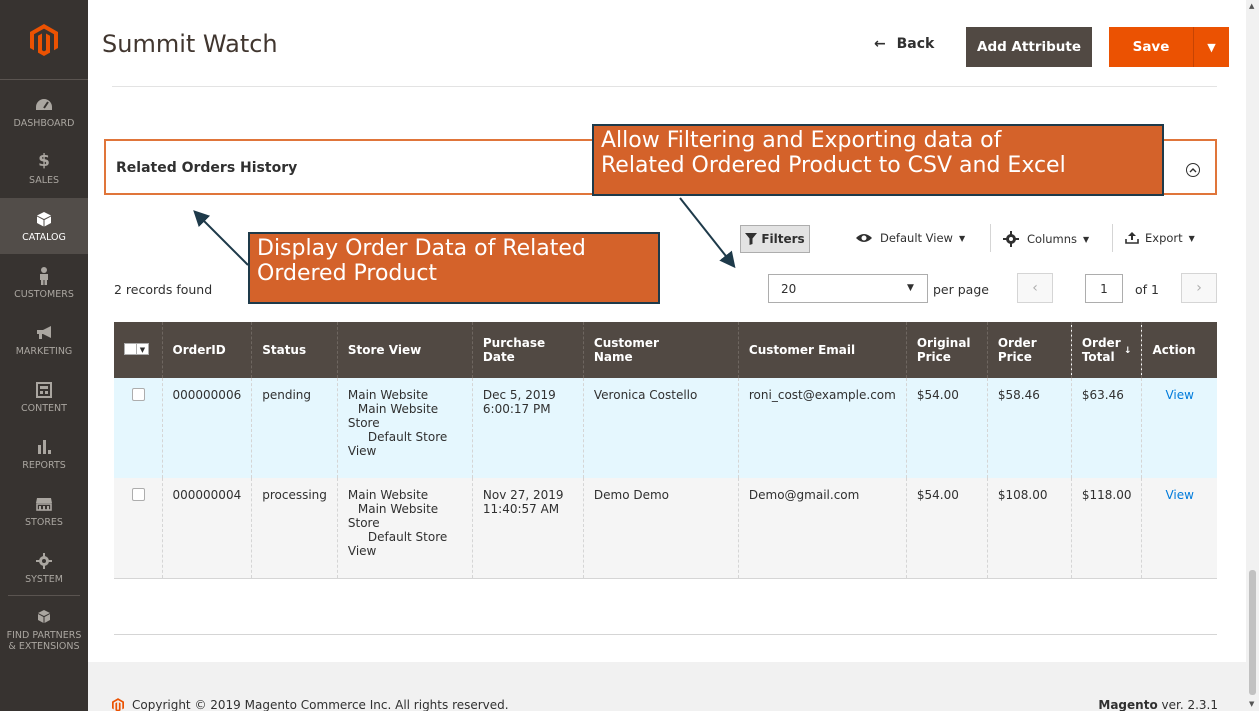 This screenshot has width=1259, height=711. Describe the element at coordinates (822, 350) in the screenshot. I see `column-header-customer-email: Customer Email` at that location.